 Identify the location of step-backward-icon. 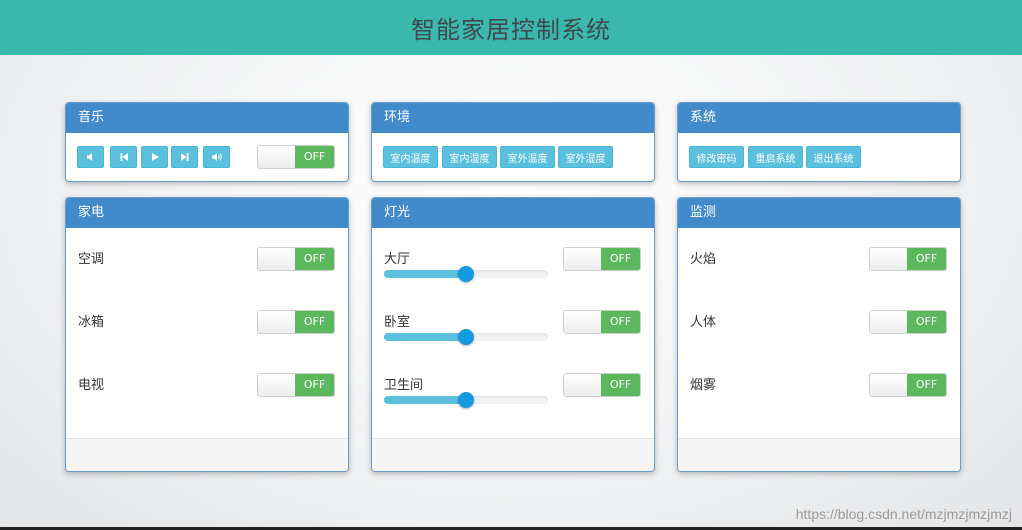
(124, 157).